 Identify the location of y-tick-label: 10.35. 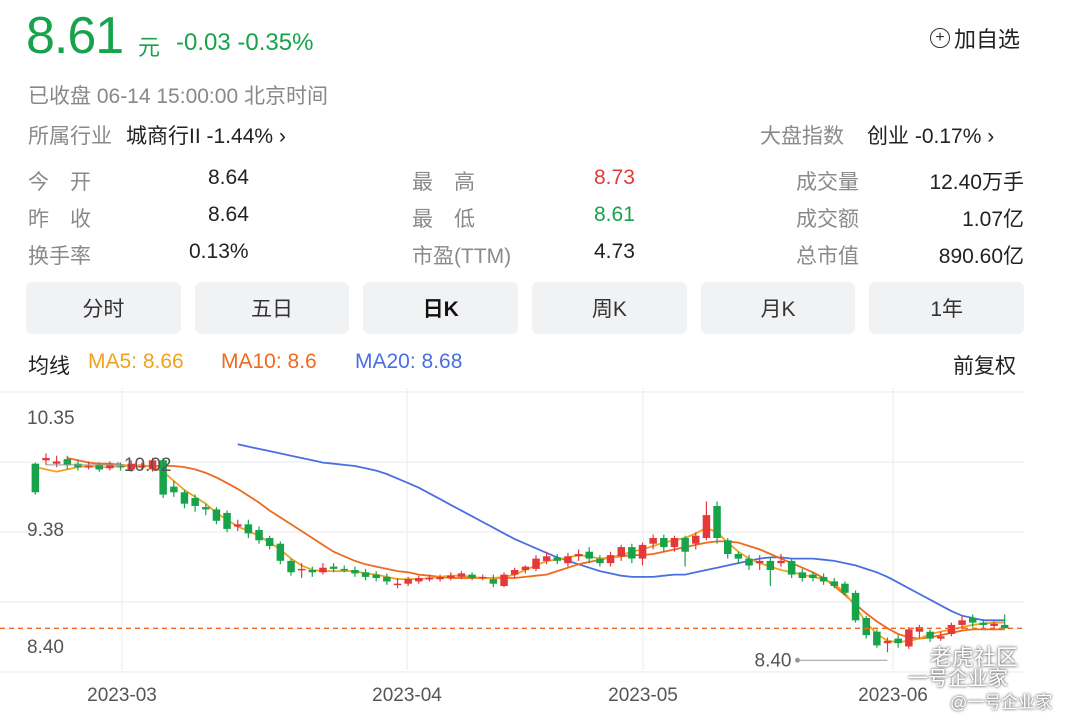
(51, 418).